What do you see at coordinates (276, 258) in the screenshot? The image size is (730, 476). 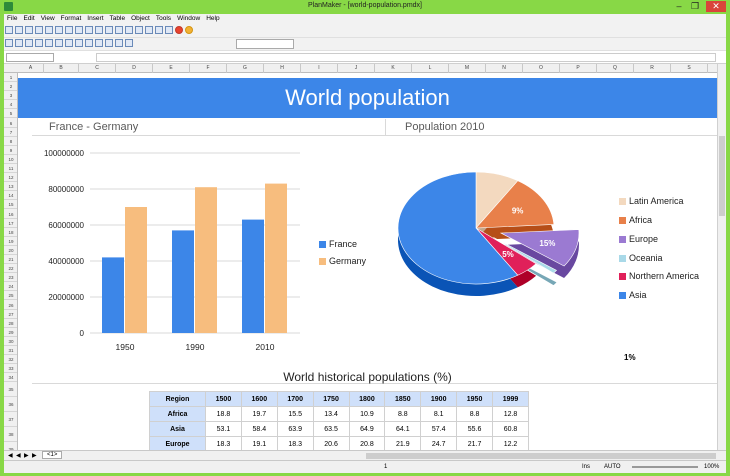 I see `bar-germany-2010` at bounding box center [276, 258].